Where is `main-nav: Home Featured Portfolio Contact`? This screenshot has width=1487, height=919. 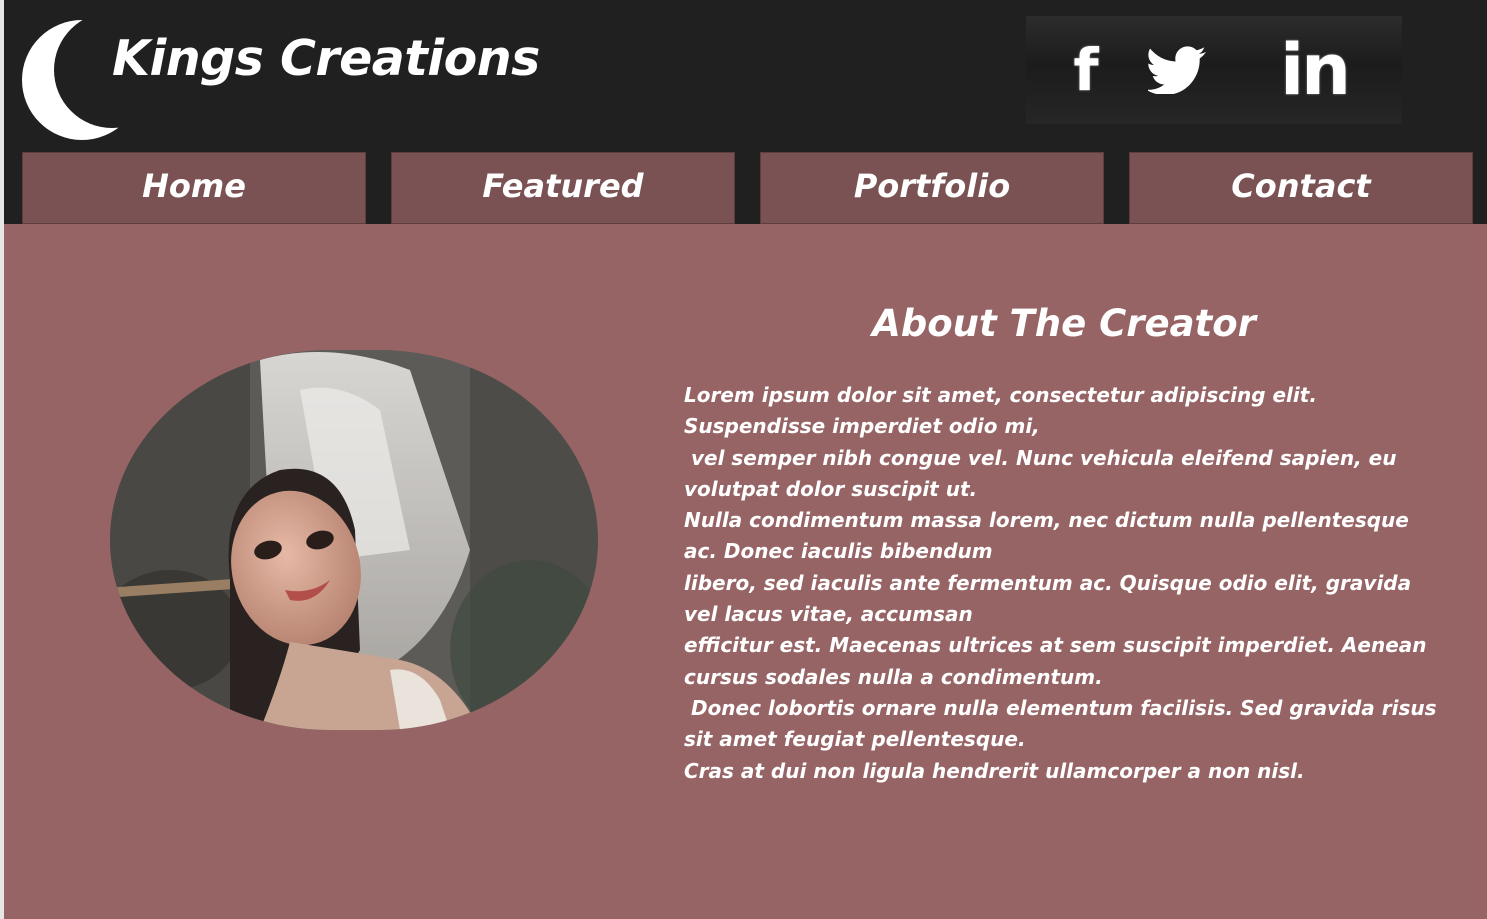
main-nav: Home Featured Portfolio Contact is located at coordinates (749, 188).